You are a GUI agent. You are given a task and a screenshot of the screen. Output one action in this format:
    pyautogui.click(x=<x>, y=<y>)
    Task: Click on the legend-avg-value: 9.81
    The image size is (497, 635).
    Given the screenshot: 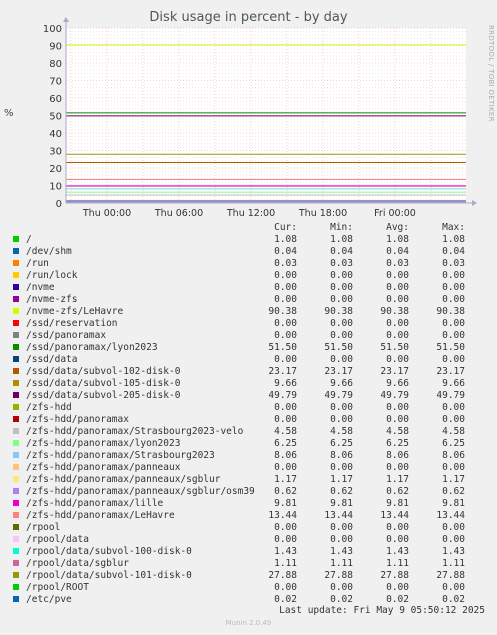 What is the action you would take?
    pyautogui.click(x=397, y=503)
    